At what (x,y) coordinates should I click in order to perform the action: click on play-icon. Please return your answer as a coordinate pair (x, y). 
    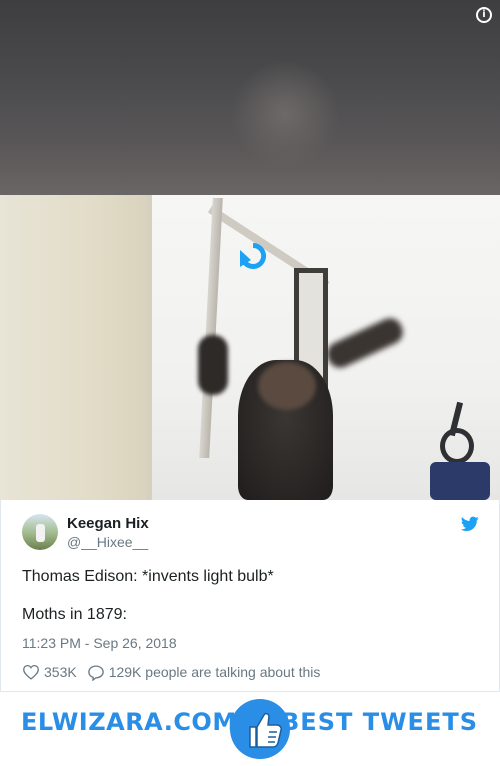
    Looking at the image, I should click on (253, 256).